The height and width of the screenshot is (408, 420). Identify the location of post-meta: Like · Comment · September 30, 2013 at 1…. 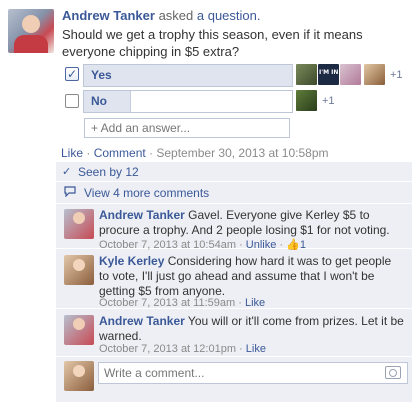
(195, 153).